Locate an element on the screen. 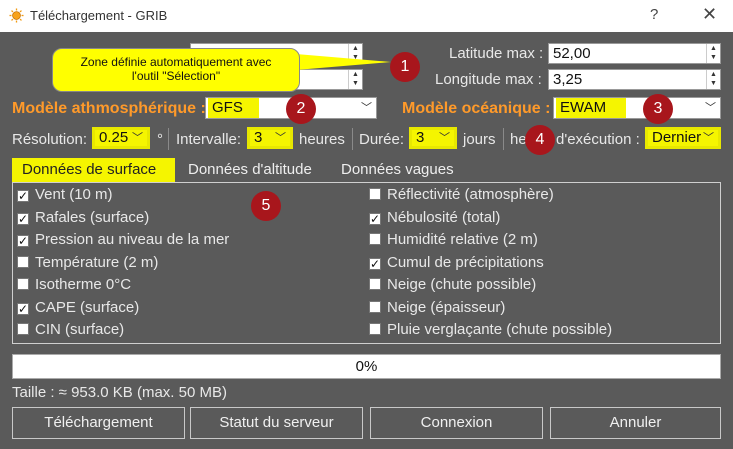 The width and height of the screenshot is (733, 449). checkbox-label: Neige (chute possible) is located at coordinates (462, 284).